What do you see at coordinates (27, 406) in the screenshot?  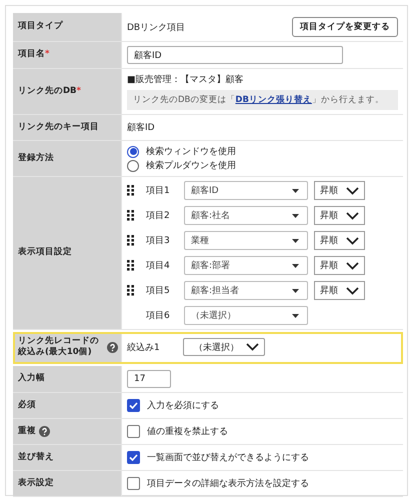 I see `field-label: 必須` at bounding box center [27, 406].